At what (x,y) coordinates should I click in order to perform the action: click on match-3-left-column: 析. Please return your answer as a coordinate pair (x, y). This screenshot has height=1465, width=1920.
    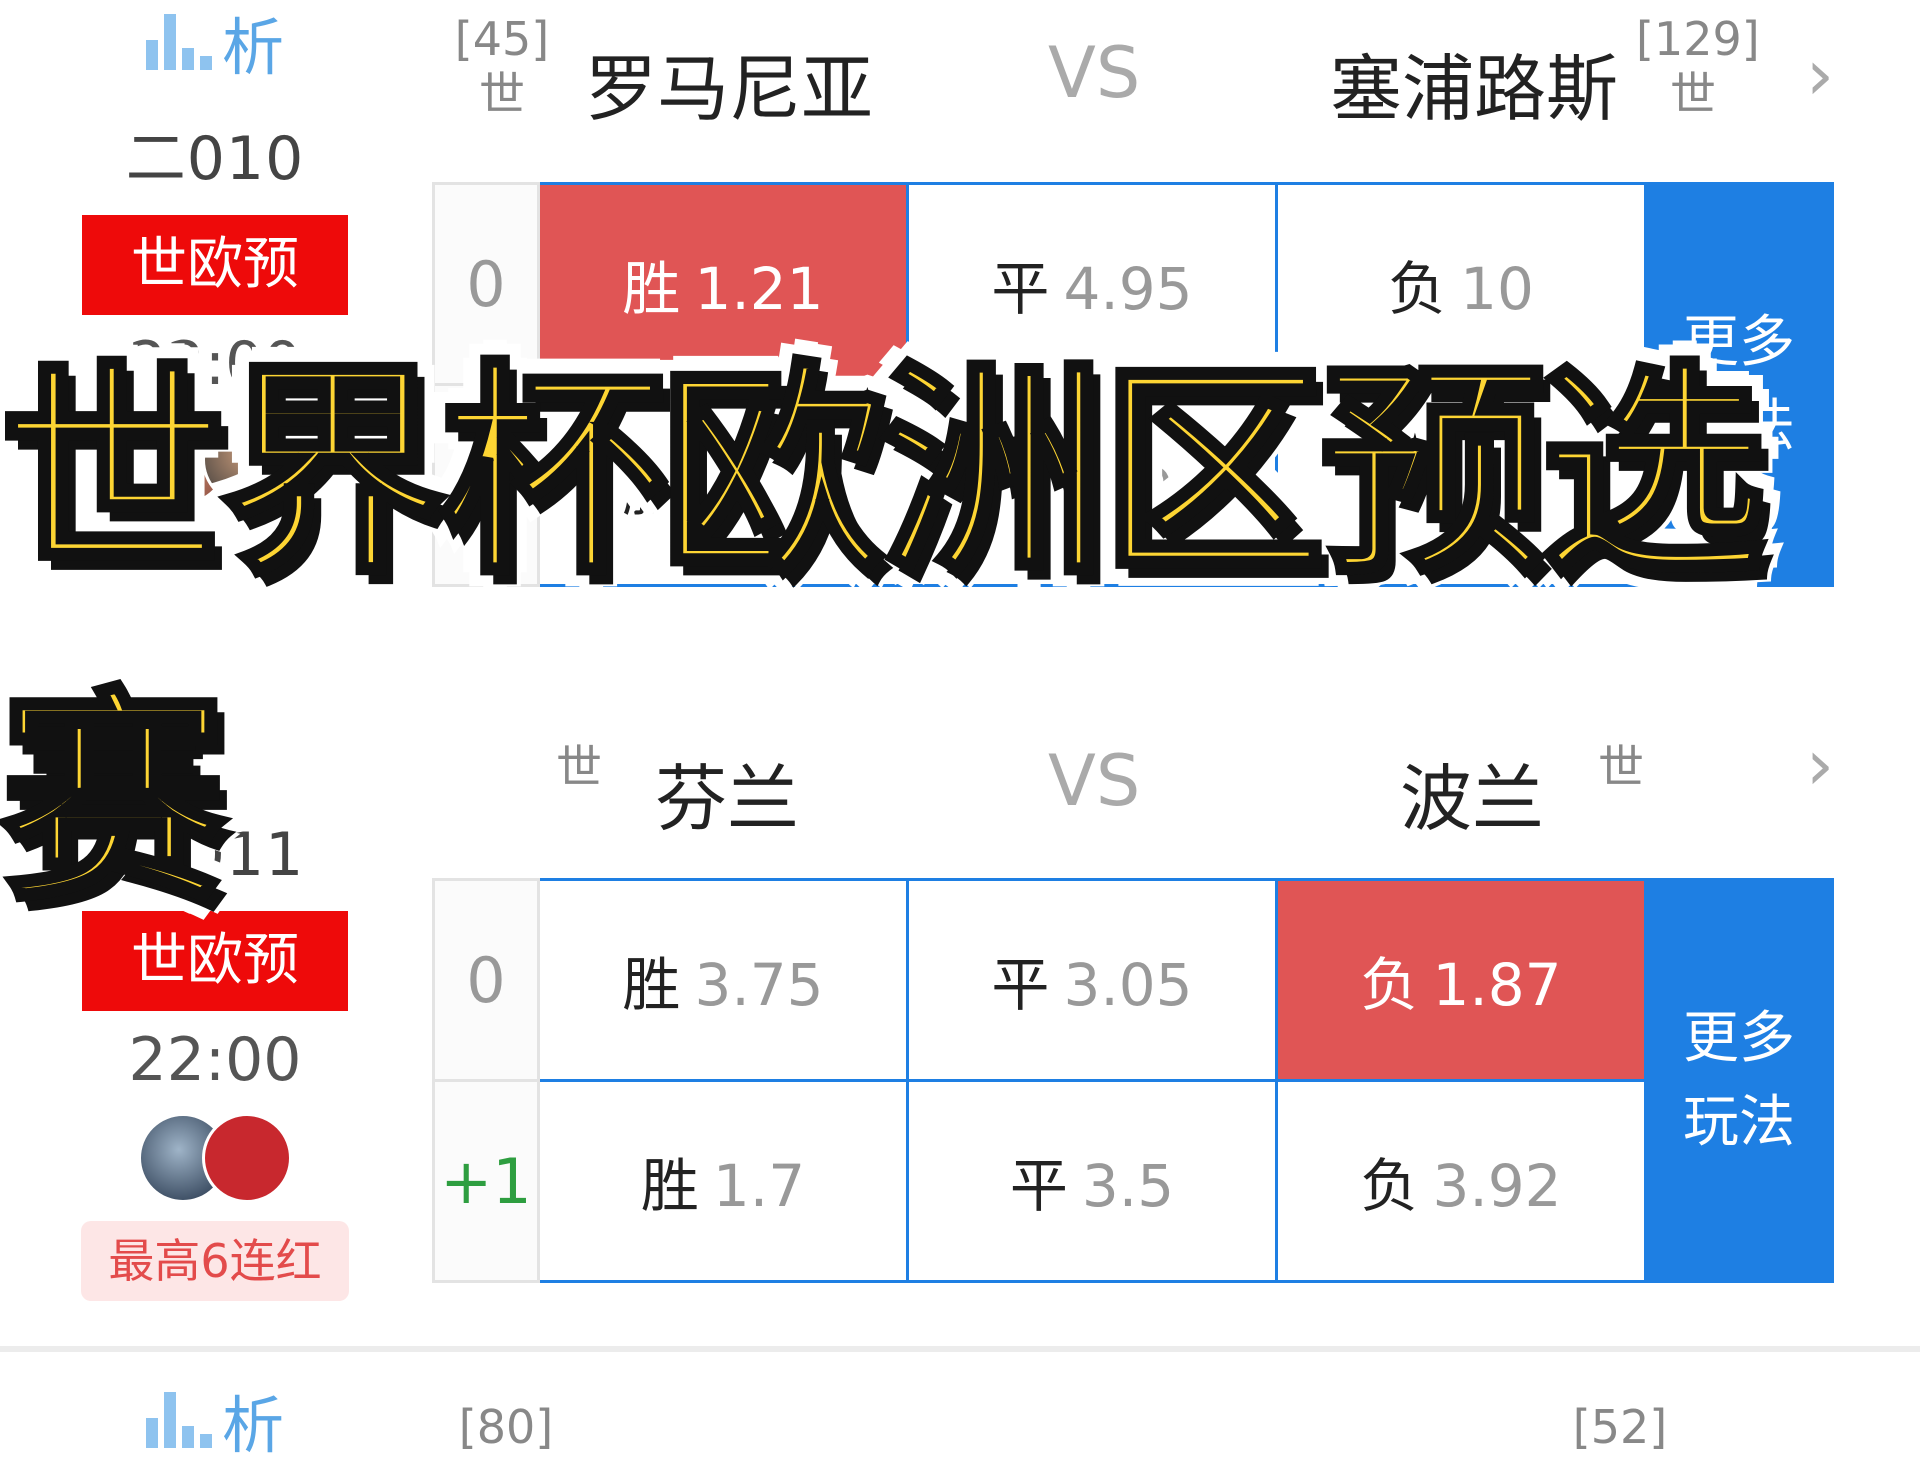
    Looking at the image, I should click on (215, 1425).